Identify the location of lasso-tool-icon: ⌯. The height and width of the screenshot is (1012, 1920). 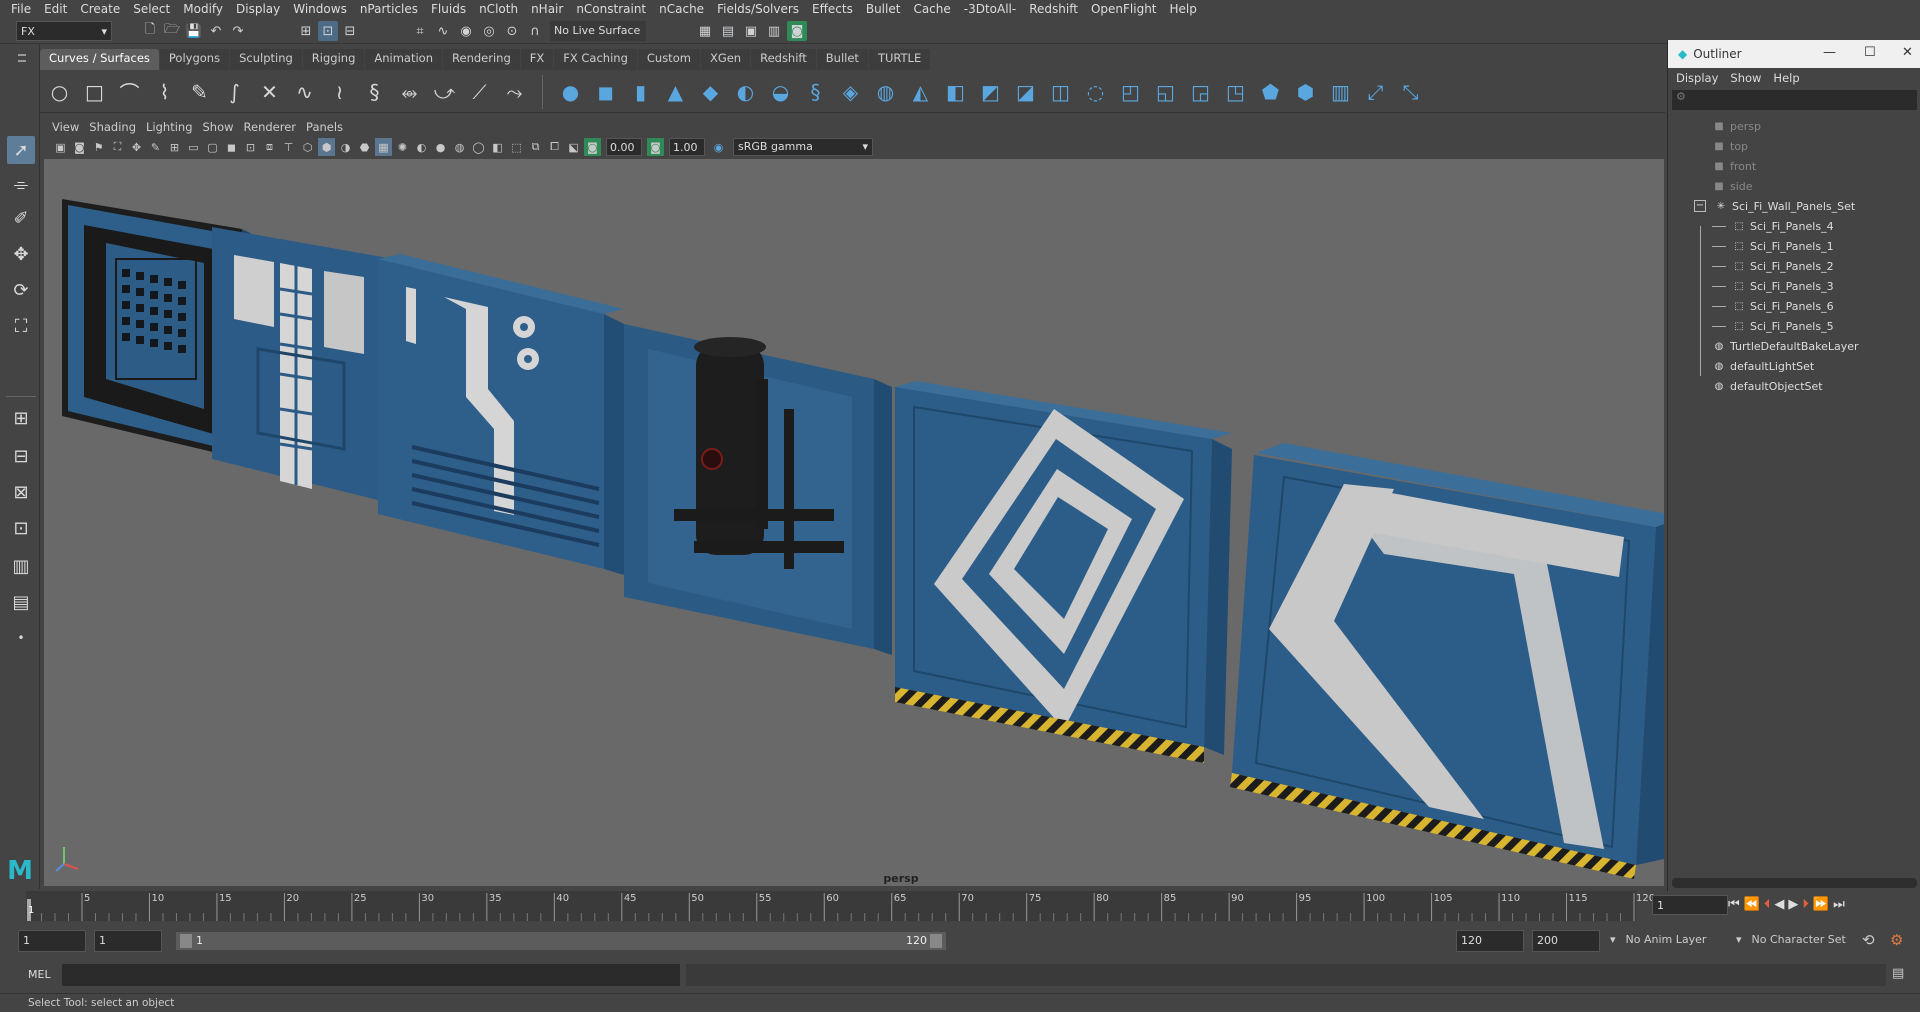
(21, 184).